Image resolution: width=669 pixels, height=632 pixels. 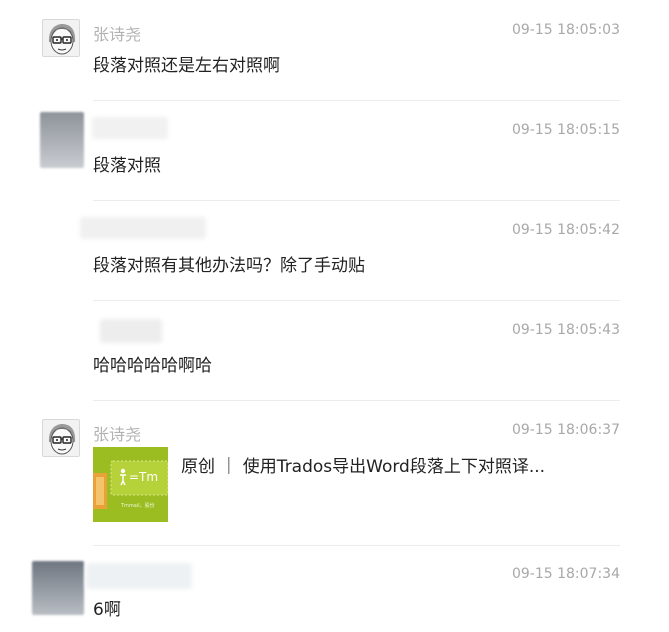 I want to click on article-thumbnail: =Tm Tmmail，股份, so click(x=130, y=484).